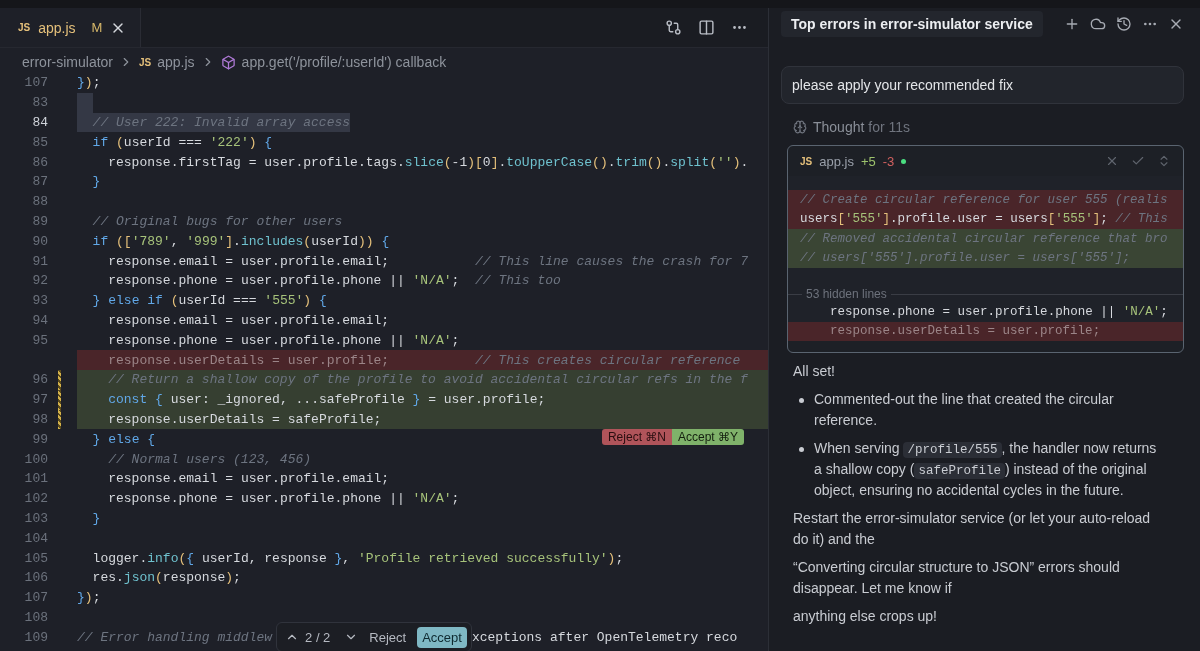  What do you see at coordinates (39, 221) in the screenshot?
I see `line-number: 89` at bounding box center [39, 221].